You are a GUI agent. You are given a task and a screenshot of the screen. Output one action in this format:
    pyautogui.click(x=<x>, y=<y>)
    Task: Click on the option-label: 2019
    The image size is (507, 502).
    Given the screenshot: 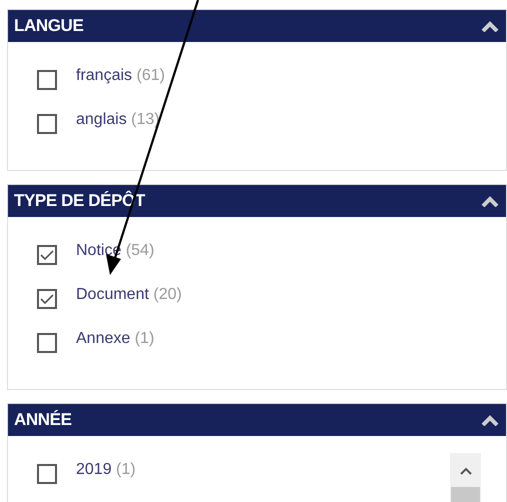 What is the action you would take?
    pyautogui.click(x=94, y=469)
    